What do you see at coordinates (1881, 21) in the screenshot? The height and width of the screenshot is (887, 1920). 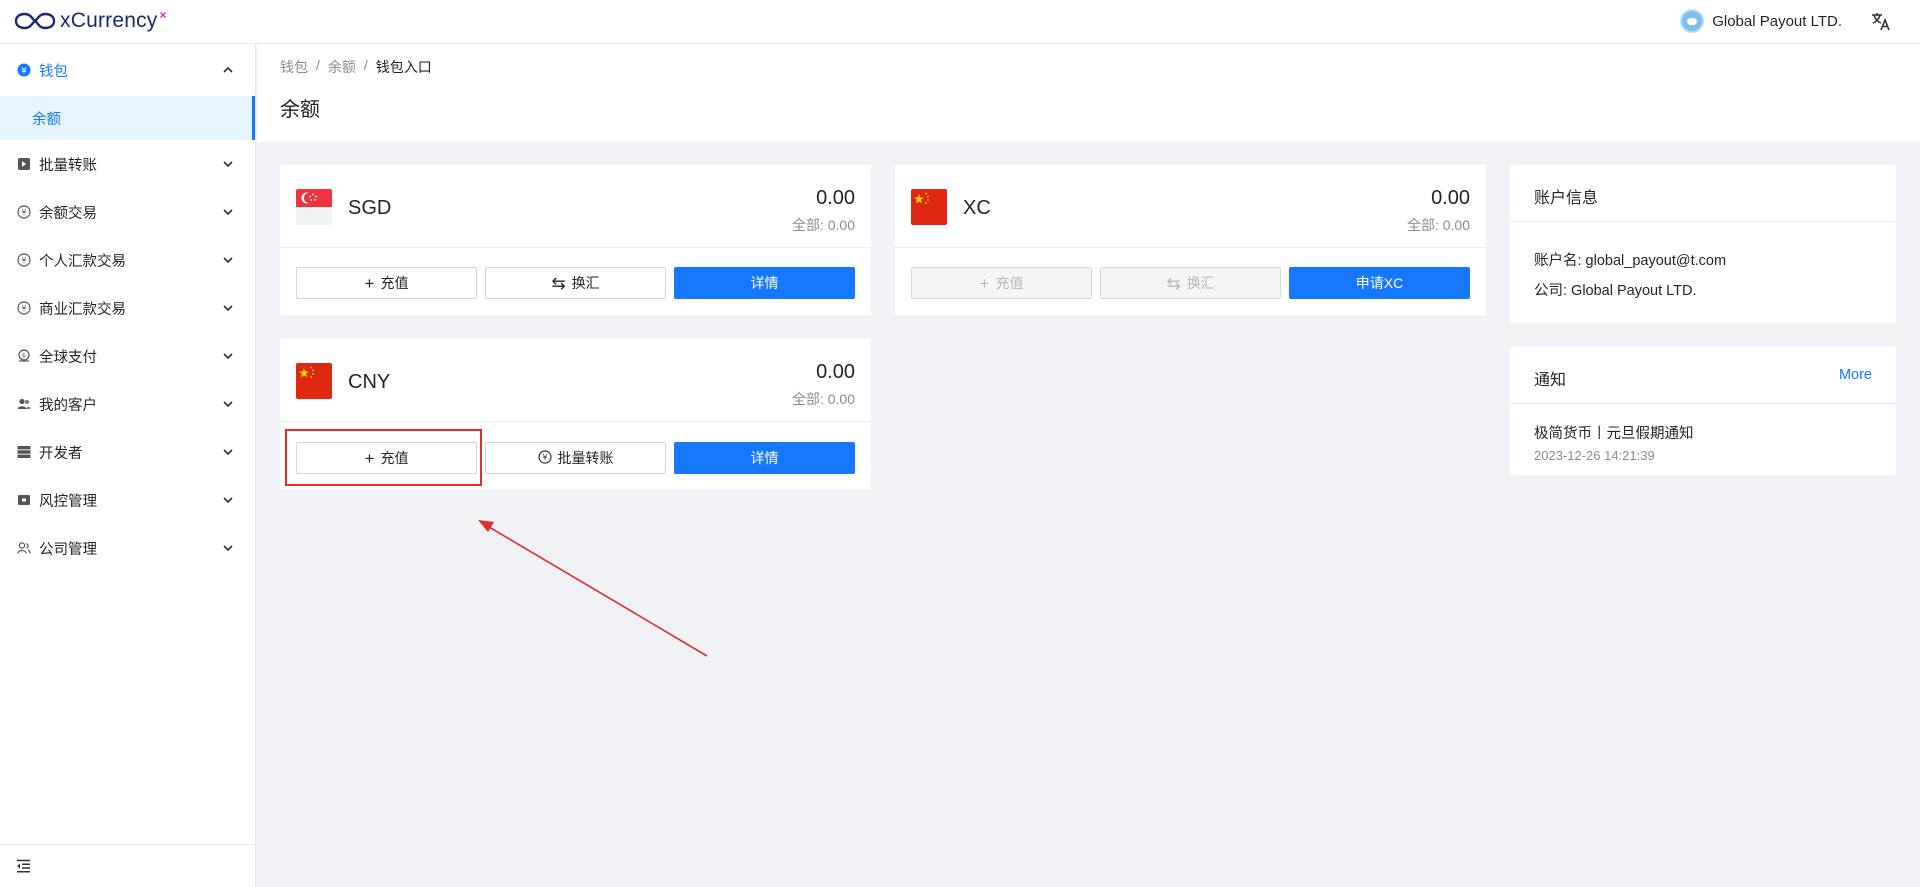 I see `translate-icon` at bounding box center [1881, 21].